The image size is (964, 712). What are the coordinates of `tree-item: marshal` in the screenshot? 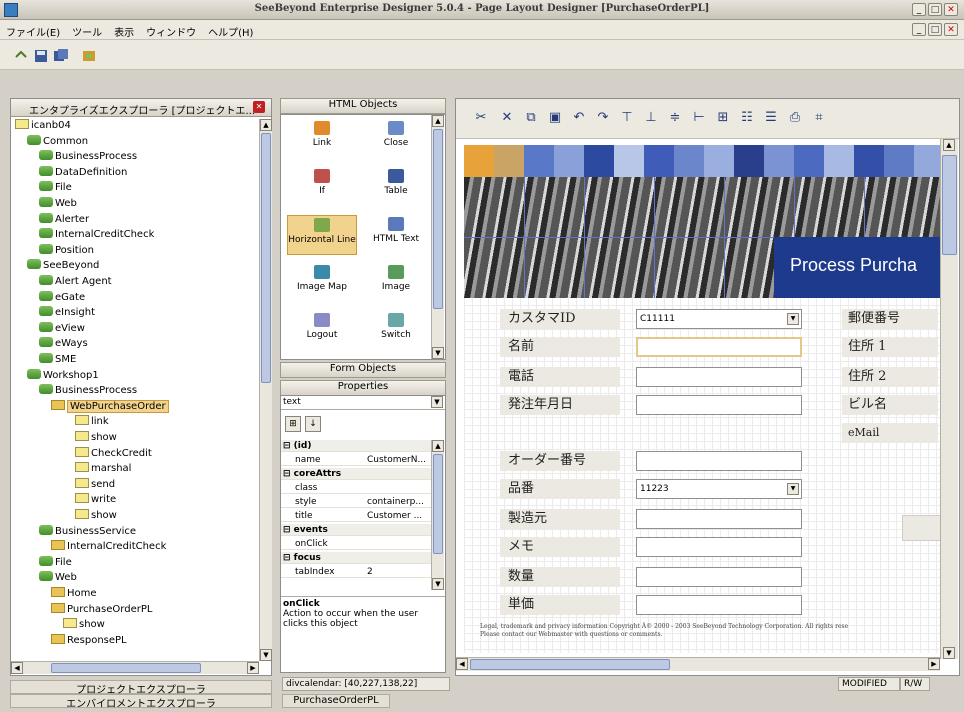 It's located at (103, 469).